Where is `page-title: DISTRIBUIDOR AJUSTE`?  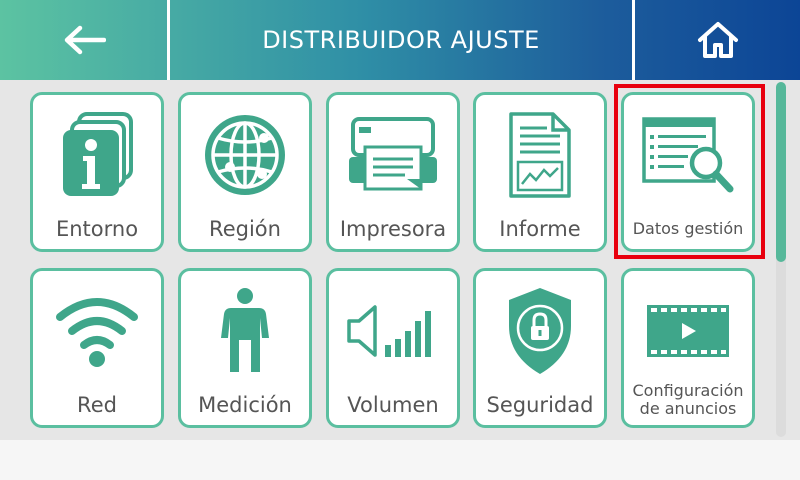
page-title: DISTRIBUIDOR AJUSTE is located at coordinates (401, 40).